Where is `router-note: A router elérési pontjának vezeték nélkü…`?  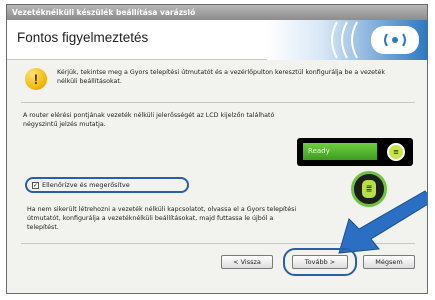 router-note: A router elérési pontjának vezeték nélkü… is located at coordinates (149, 120).